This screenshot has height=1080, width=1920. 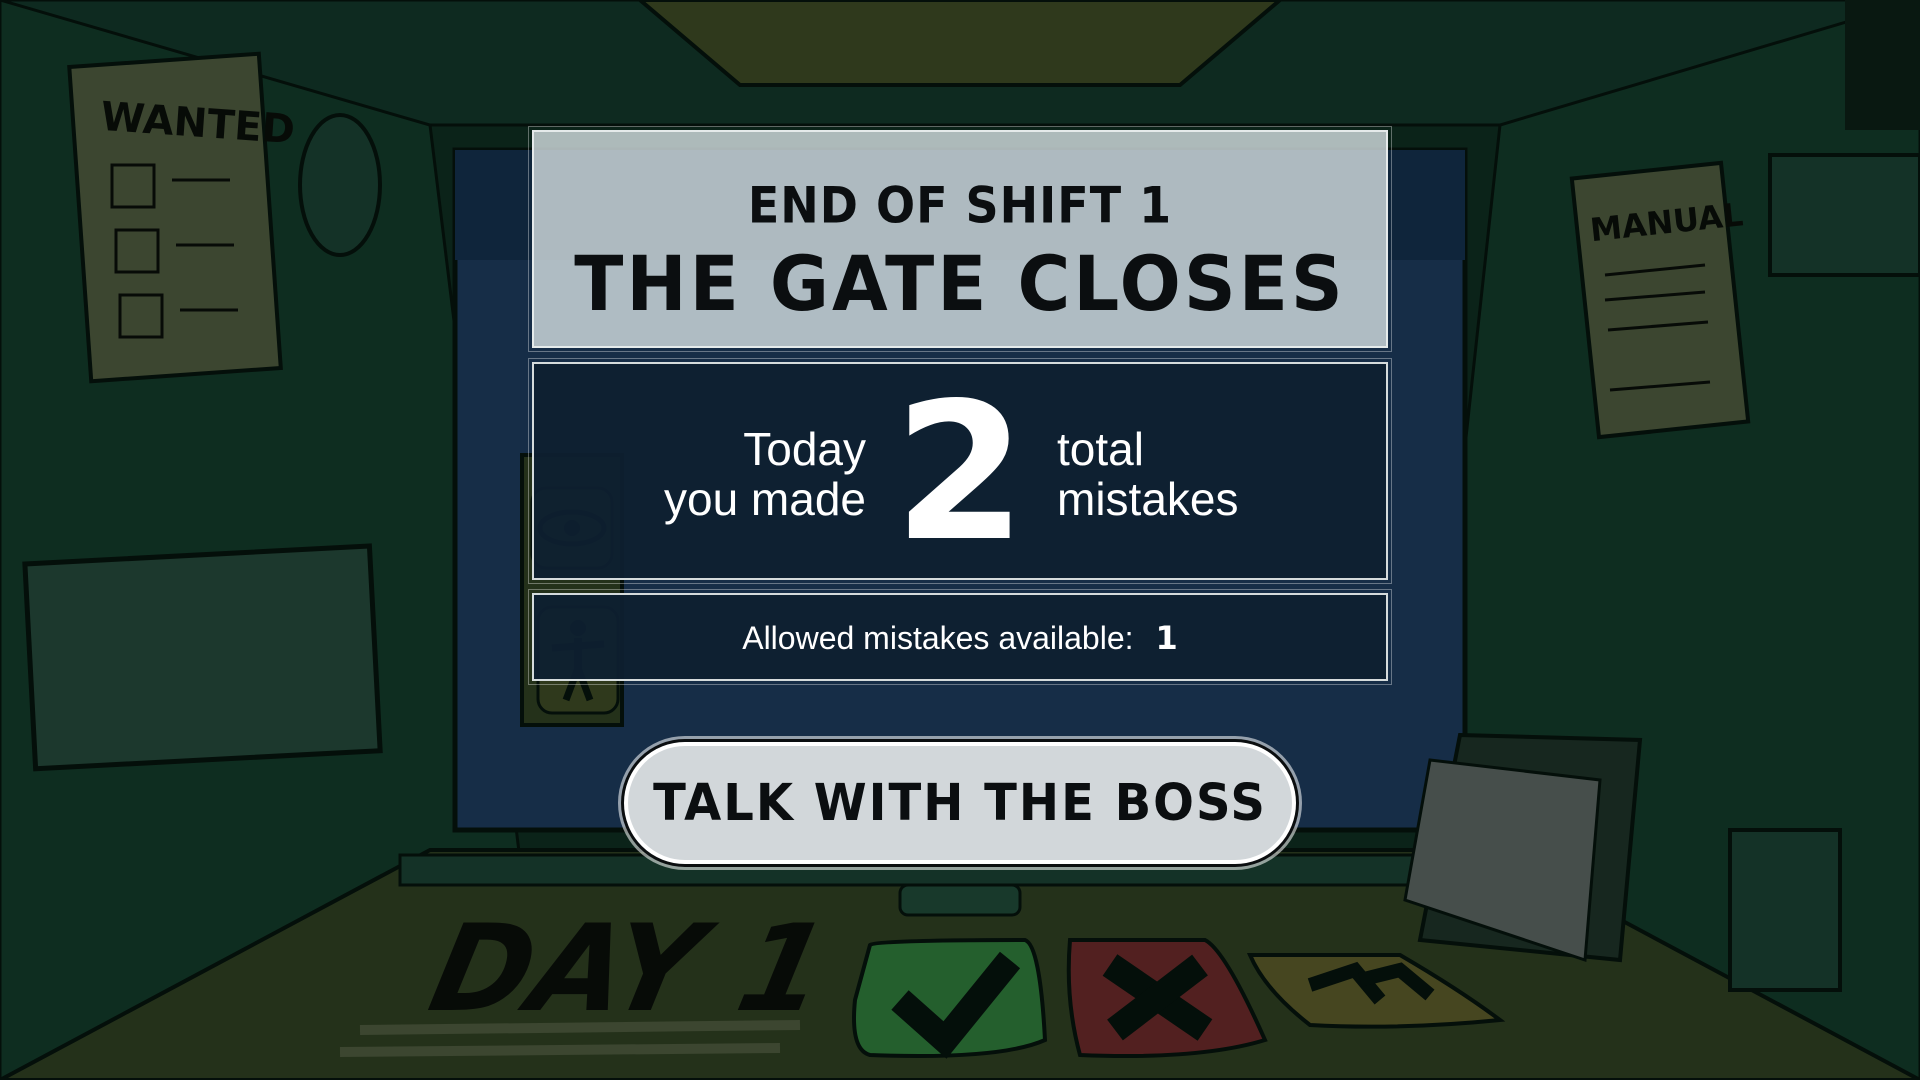 What do you see at coordinates (960, 471) in the screenshot?
I see `mistake-summary-panel: Today you made 2 total mistakes` at bounding box center [960, 471].